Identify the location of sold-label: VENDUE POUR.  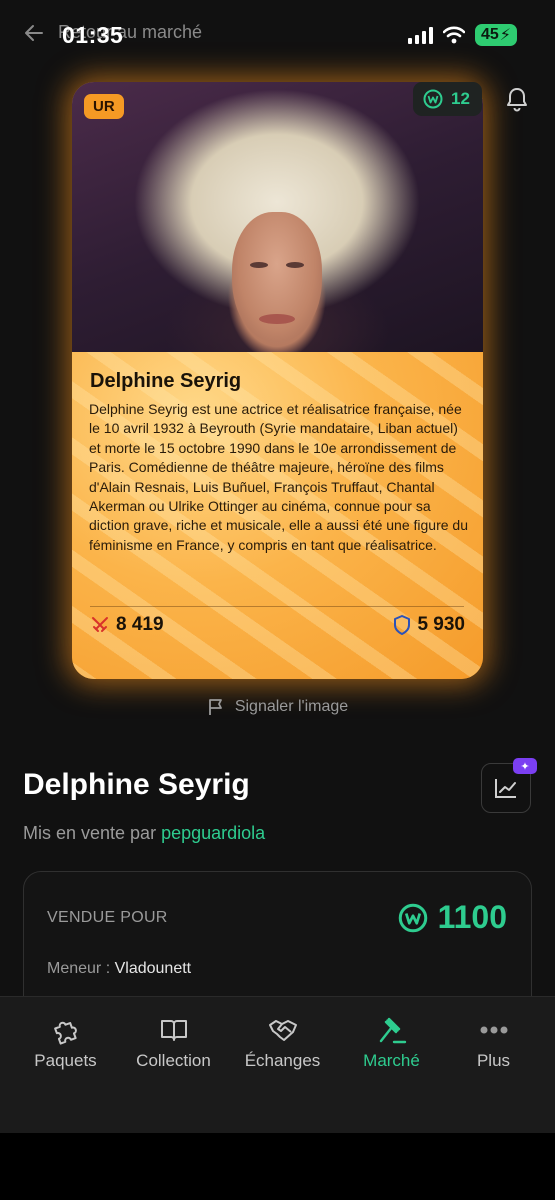
(107, 917).